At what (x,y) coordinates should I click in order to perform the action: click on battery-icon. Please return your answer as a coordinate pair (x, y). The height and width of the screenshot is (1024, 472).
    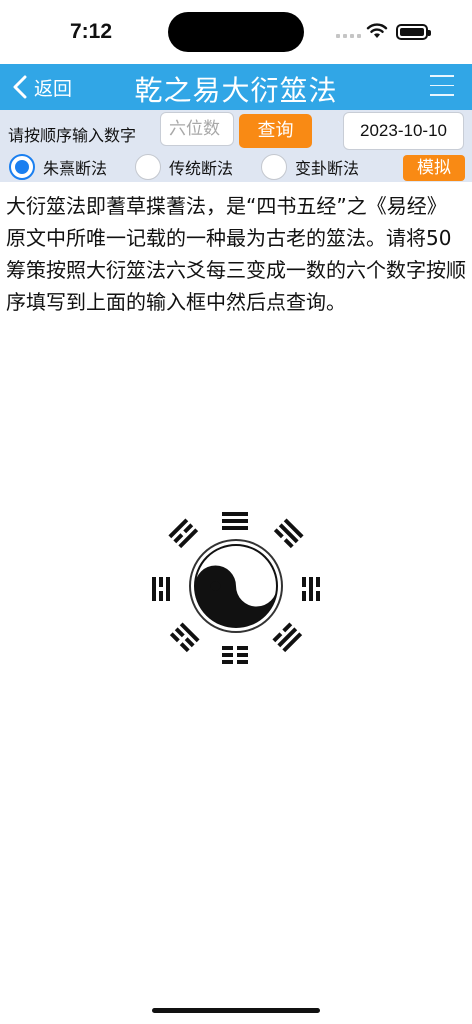
    Looking at the image, I should click on (413, 32).